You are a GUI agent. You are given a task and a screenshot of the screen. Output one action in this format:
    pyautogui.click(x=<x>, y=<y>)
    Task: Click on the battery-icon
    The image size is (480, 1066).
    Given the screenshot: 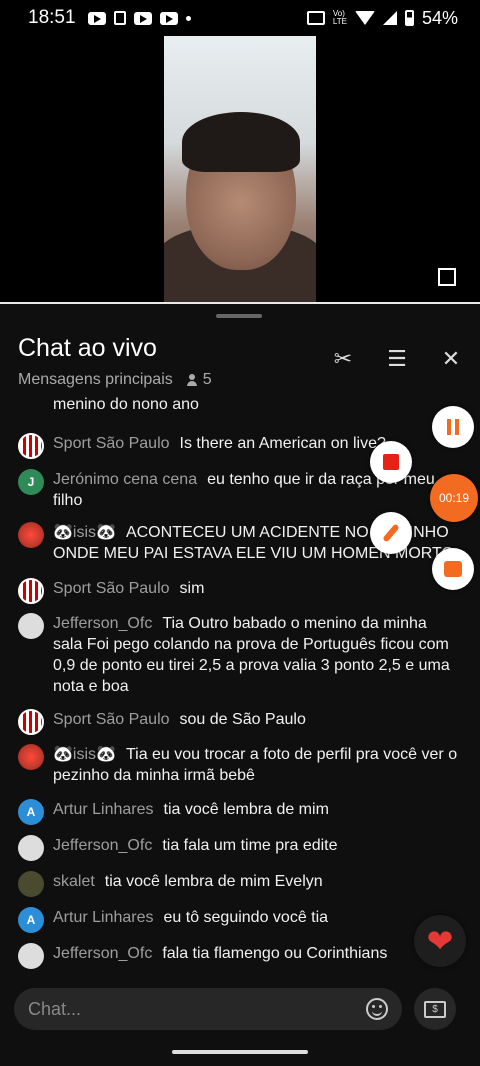 What is the action you would take?
    pyautogui.click(x=409, y=18)
    